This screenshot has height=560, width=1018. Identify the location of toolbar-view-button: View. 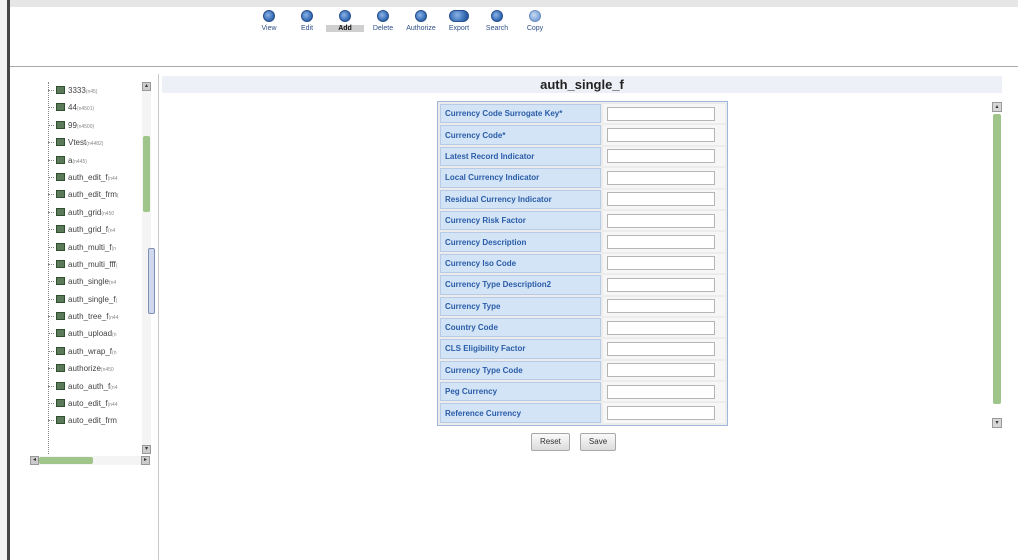
(269, 21).